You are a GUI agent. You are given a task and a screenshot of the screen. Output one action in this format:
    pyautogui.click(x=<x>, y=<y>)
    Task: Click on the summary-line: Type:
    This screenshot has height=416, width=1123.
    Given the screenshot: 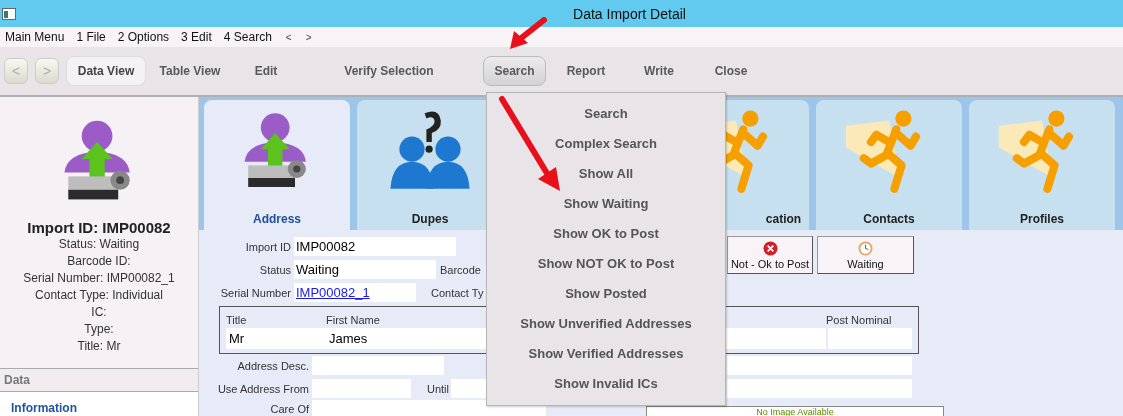 What is the action you would take?
    pyautogui.click(x=99, y=329)
    